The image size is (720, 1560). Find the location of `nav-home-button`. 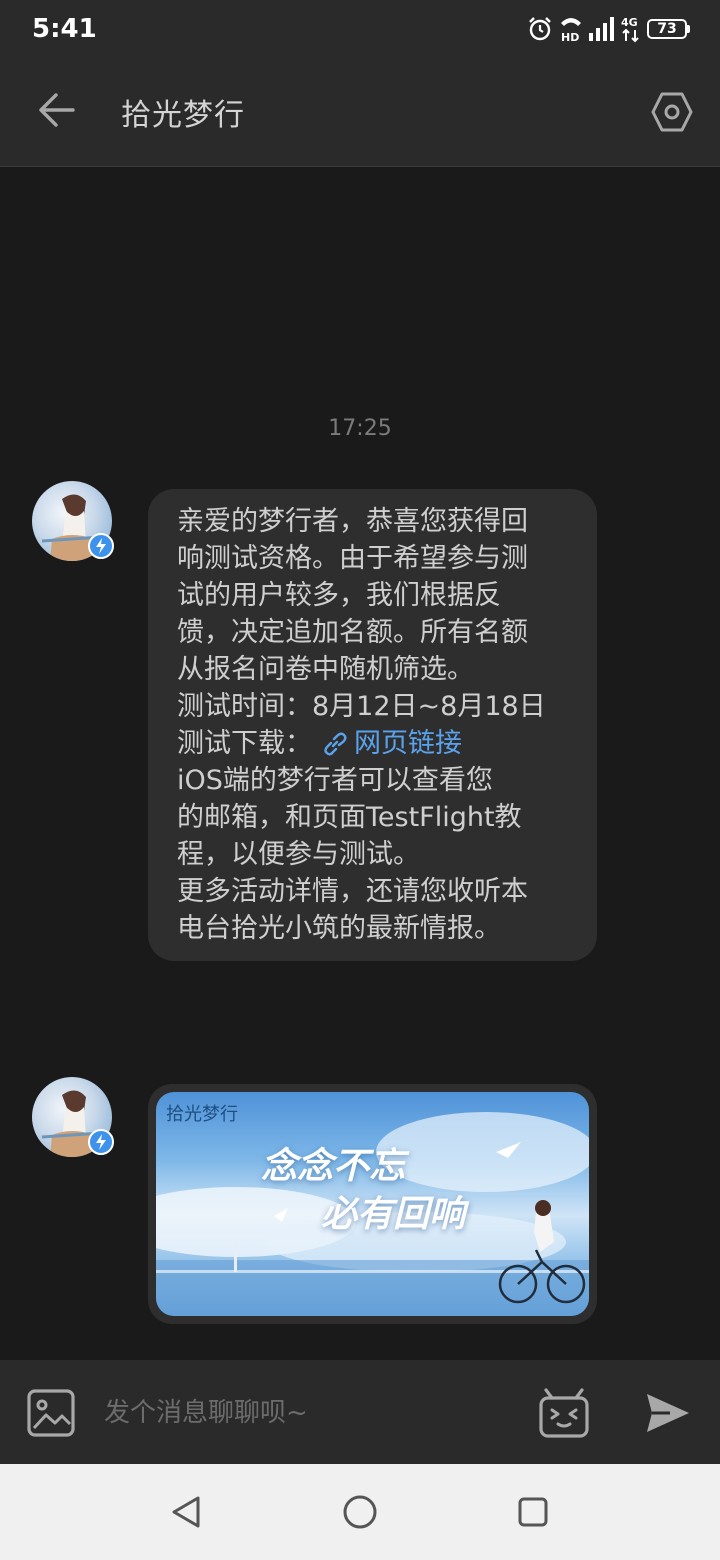

nav-home-button is located at coordinates (360, 1512).